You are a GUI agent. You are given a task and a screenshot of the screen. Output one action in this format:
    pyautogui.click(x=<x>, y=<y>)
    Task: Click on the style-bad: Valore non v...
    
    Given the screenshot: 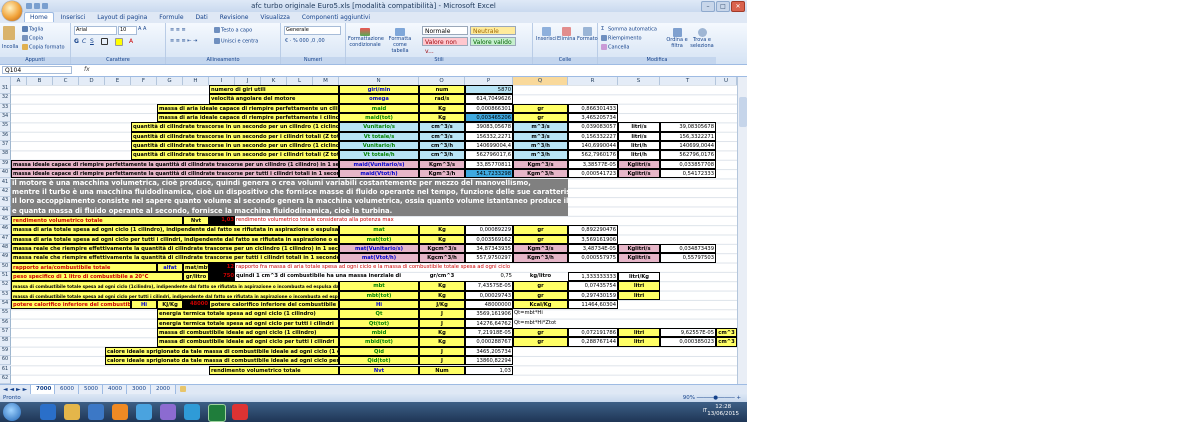 What is the action you would take?
    pyautogui.click(x=445, y=46)
    